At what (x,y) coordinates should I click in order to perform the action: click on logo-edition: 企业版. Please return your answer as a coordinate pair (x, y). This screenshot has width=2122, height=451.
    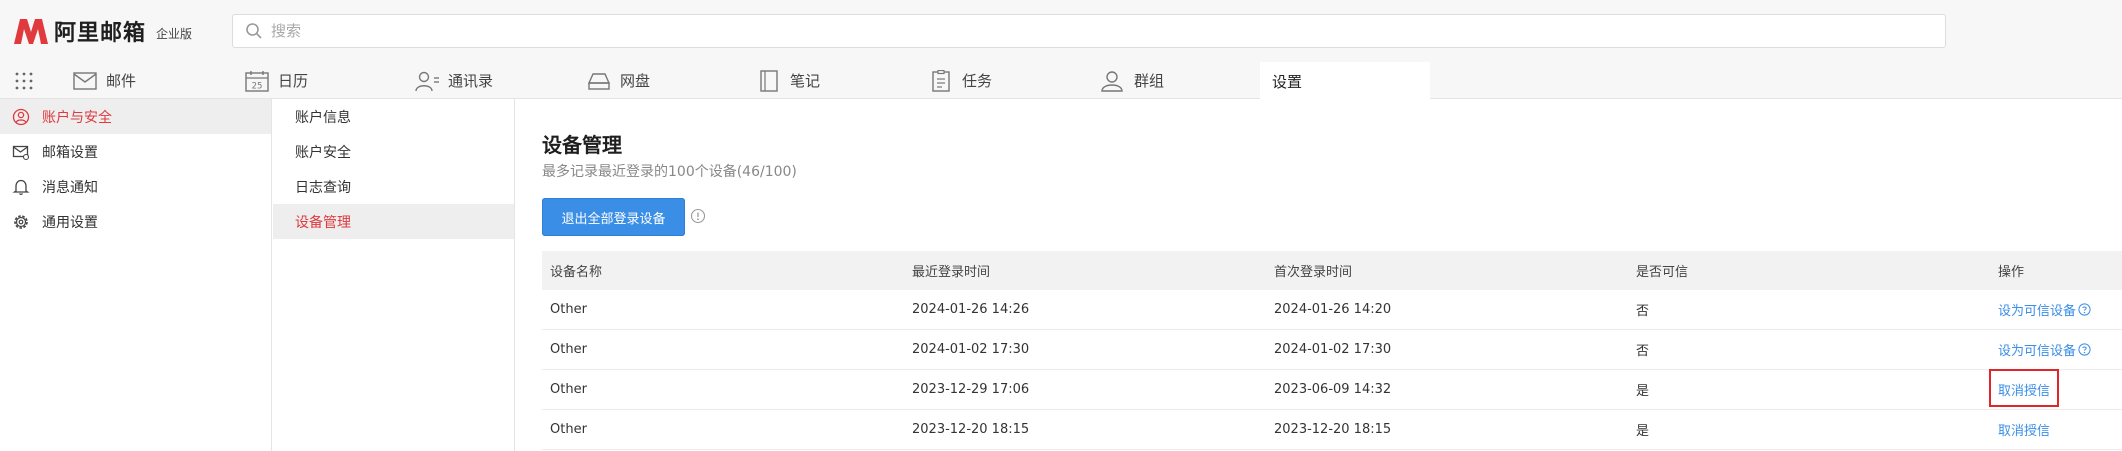
    Looking at the image, I should click on (174, 33).